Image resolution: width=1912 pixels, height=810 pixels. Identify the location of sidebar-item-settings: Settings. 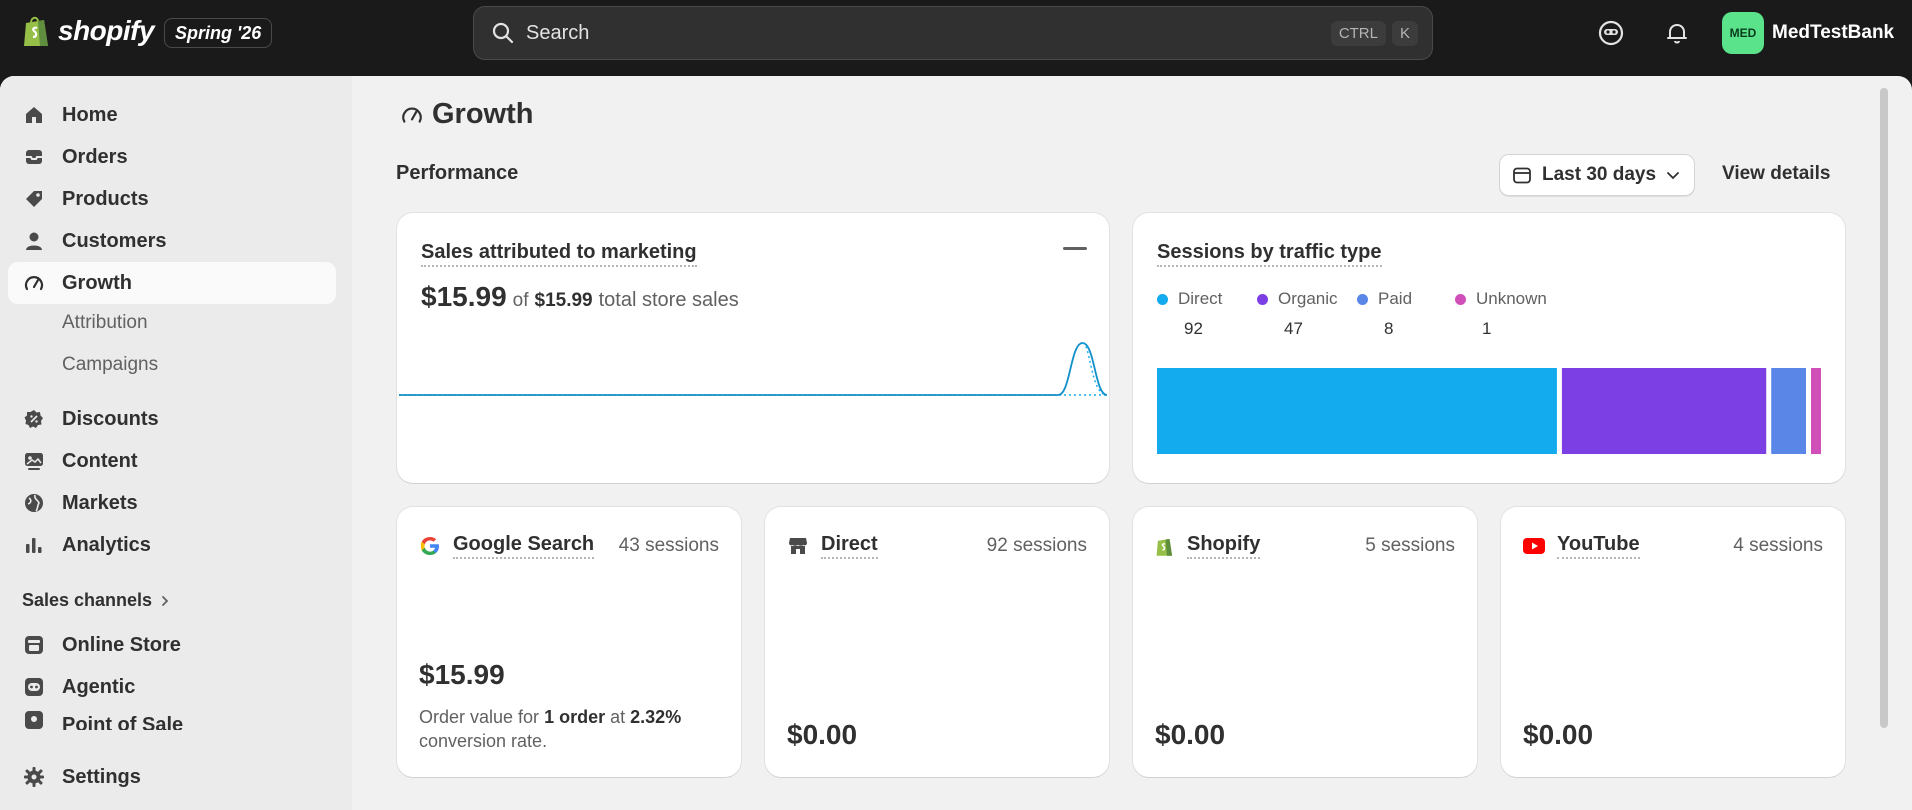
(172, 777).